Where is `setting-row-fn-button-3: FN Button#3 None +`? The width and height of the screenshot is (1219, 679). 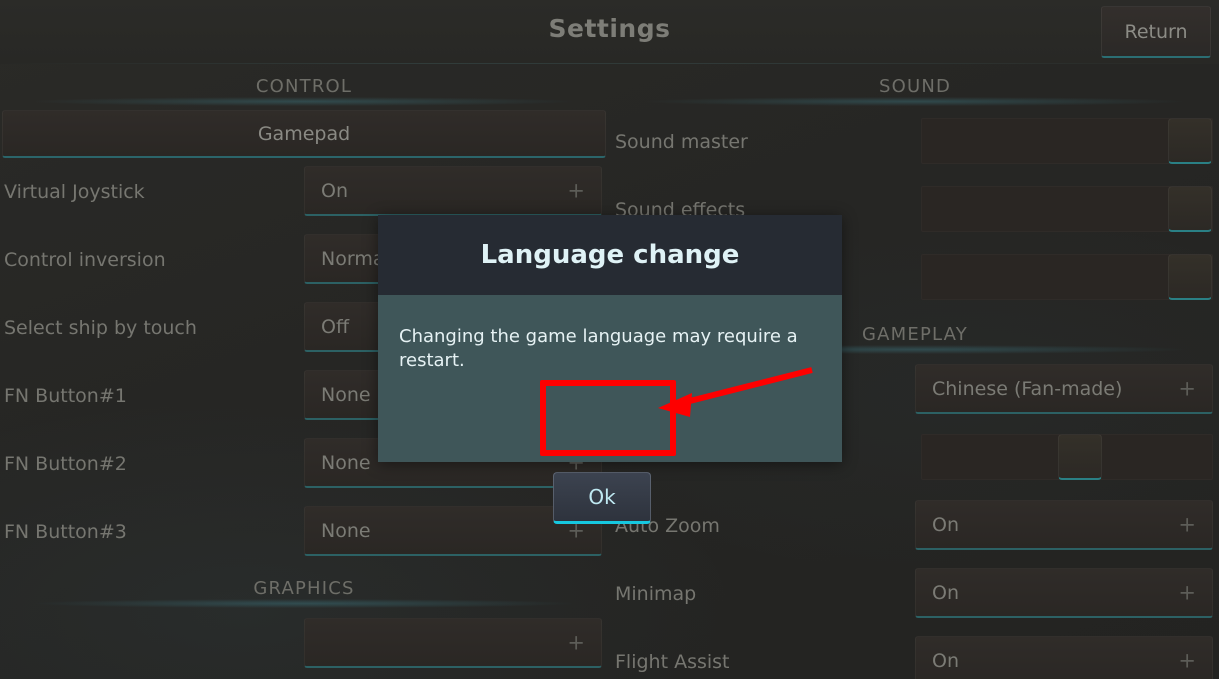 setting-row-fn-button-3: FN Button#3 None + is located at coordinates (304, 532).